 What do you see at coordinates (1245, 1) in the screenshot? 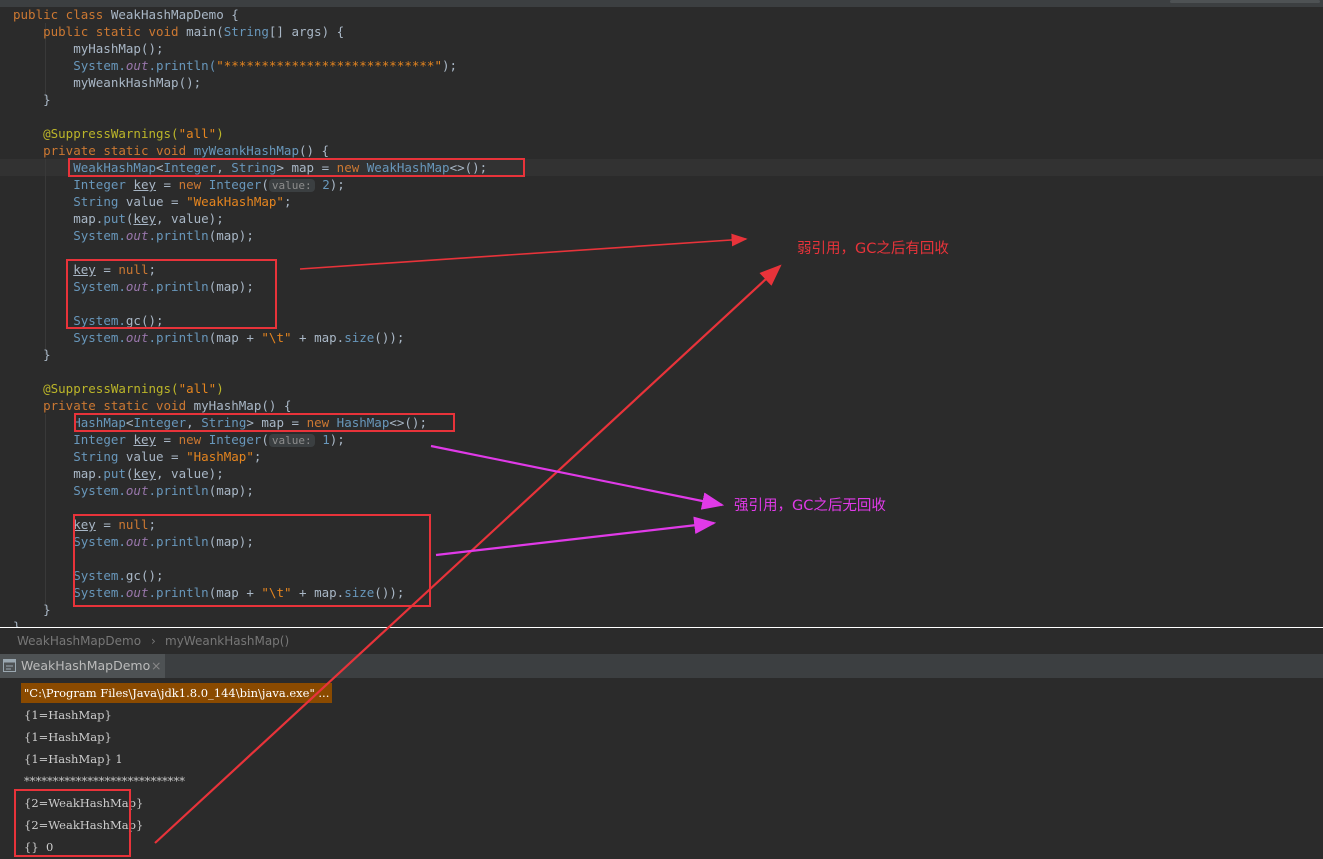
I see `top-tab-fragment` at bounding box center [1245, 1].